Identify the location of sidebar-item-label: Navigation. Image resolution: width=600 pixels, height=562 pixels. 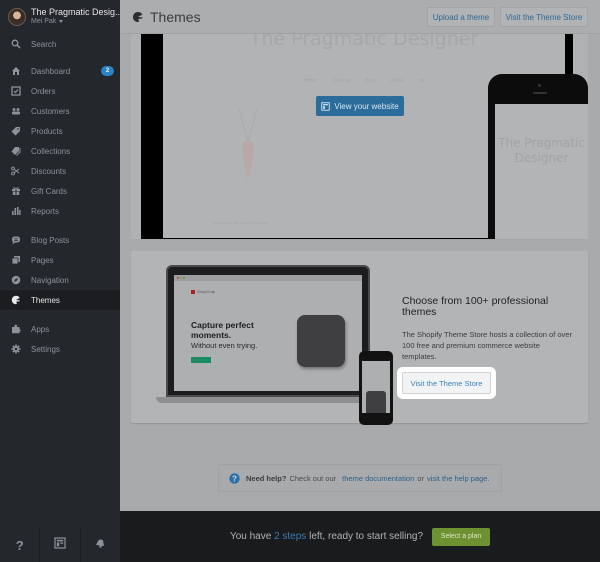
(50, 280).